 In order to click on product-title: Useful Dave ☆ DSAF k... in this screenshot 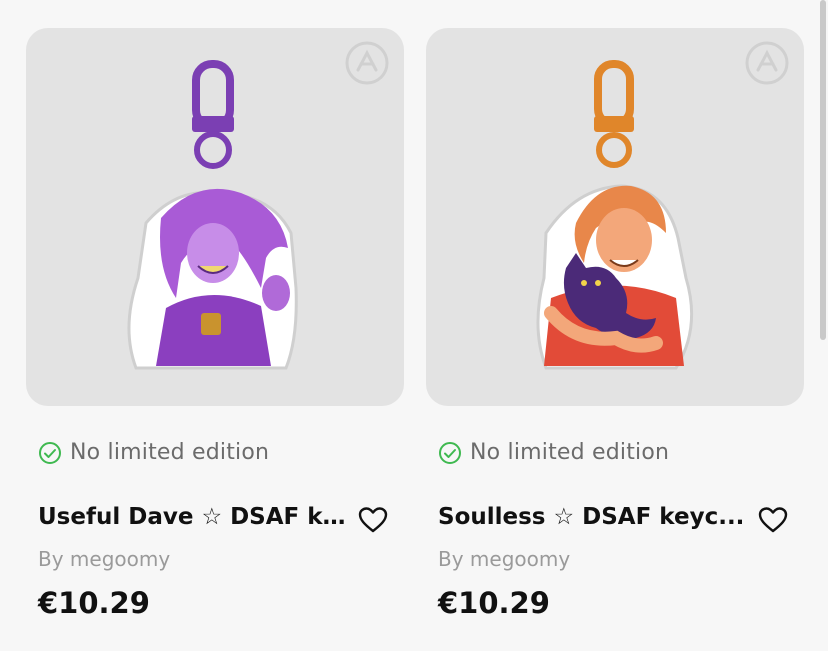, I will do `click(193, 517)`.